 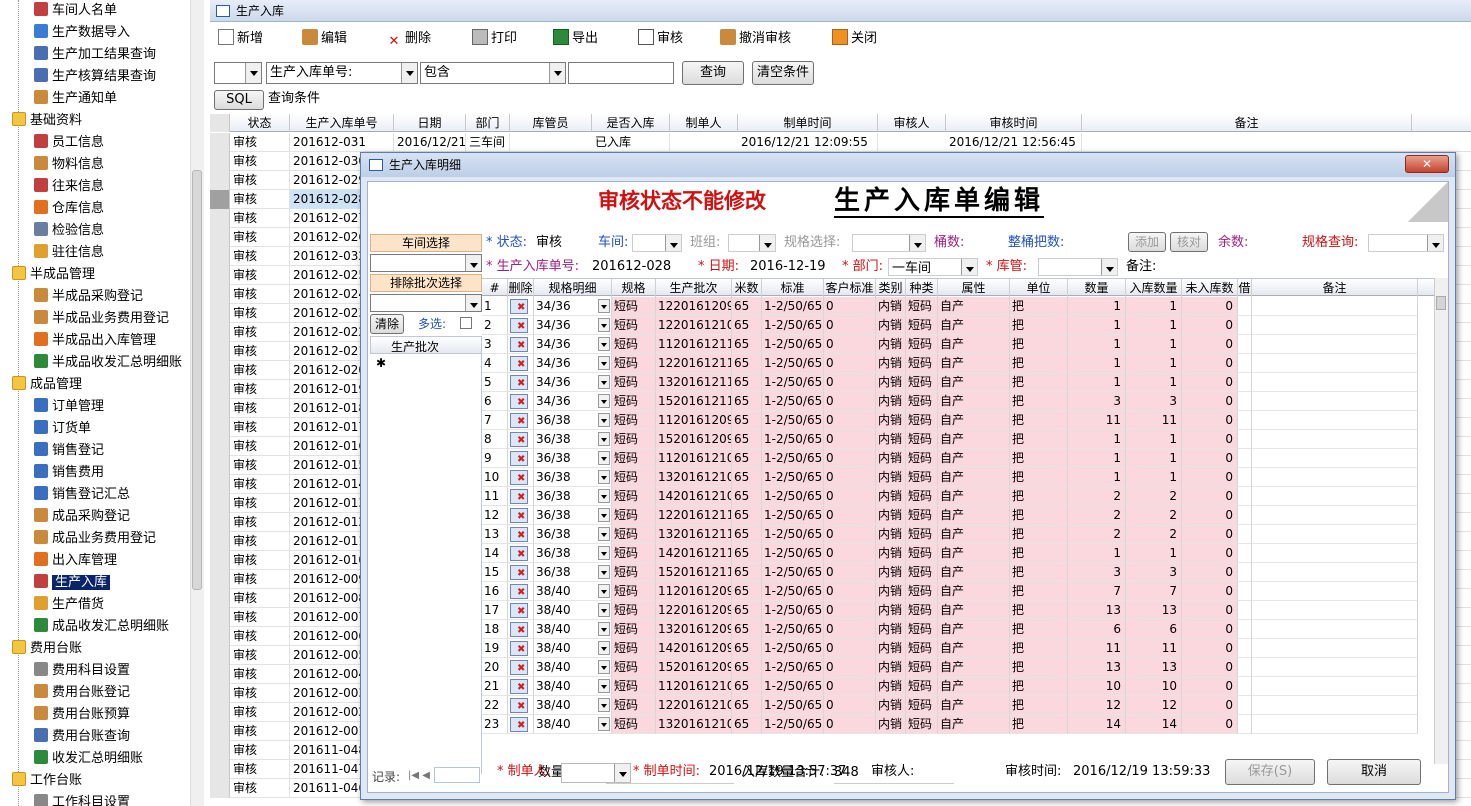 What do you see at coordinates (408, 39) in the screenshot?
I see `delete-button: ✕ 删除` at bounding box center [408, 39].